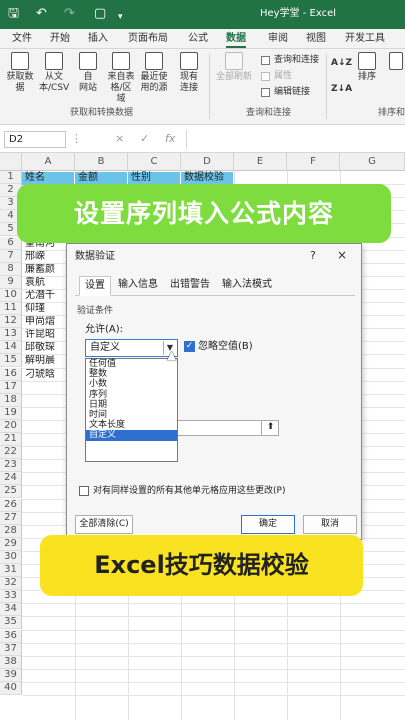 The height and width of the screenshot is (720, 405). Describe the element at coordinates (11, 531) in the screenshot. I see `row-header: 28` at that location.